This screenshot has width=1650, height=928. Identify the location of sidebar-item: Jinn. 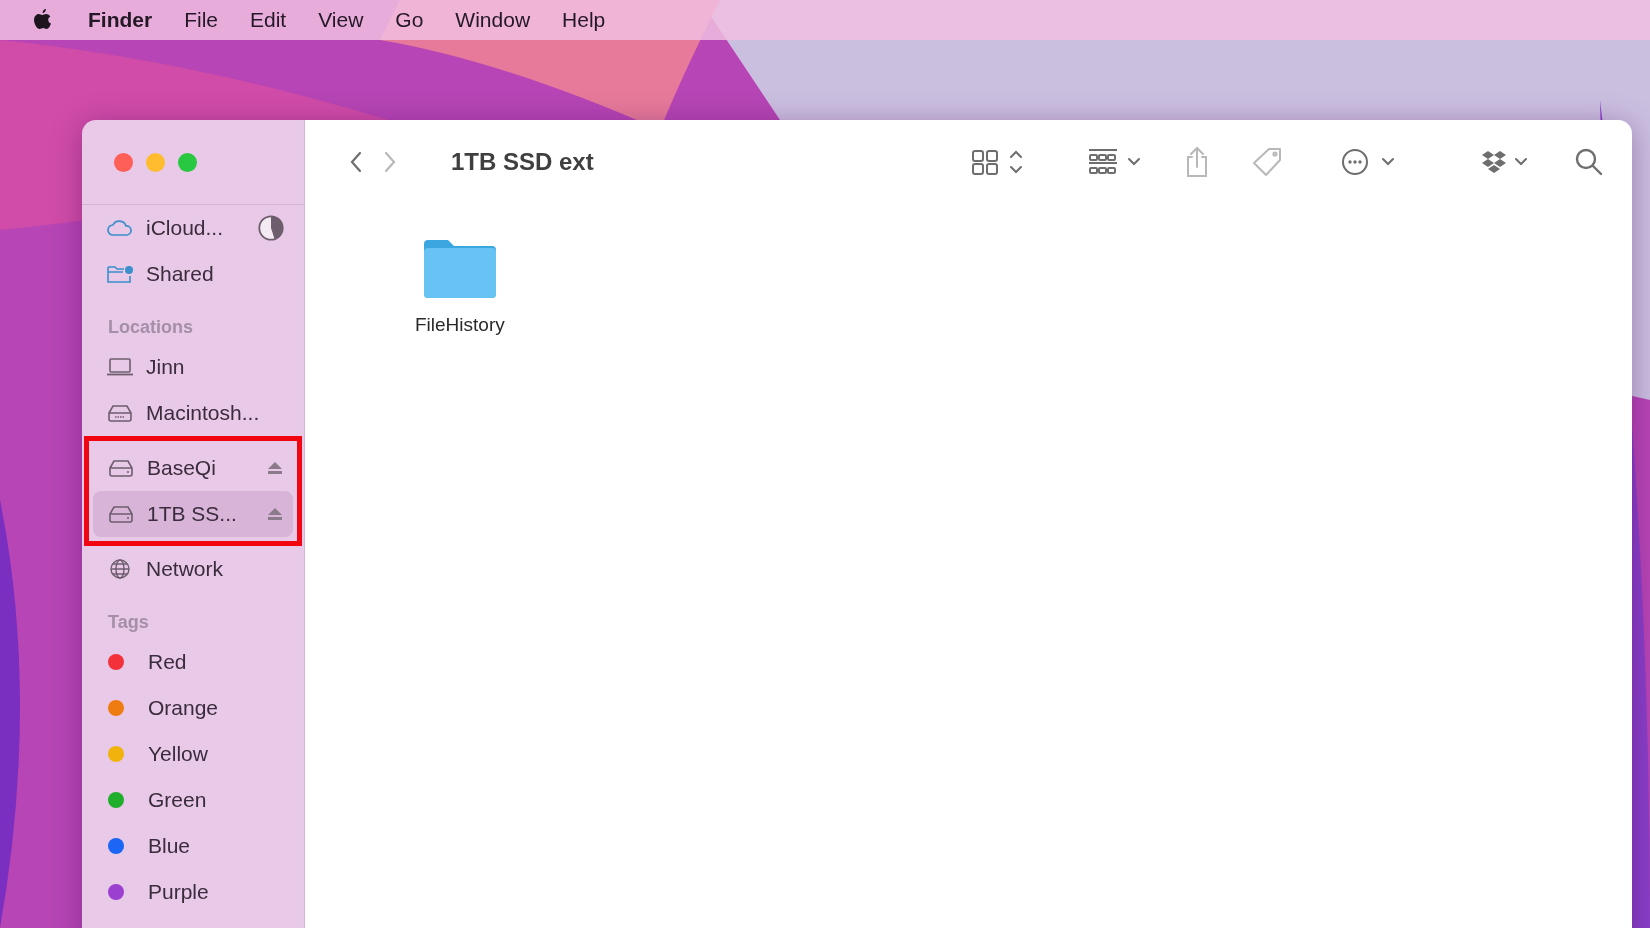
(193, 367).